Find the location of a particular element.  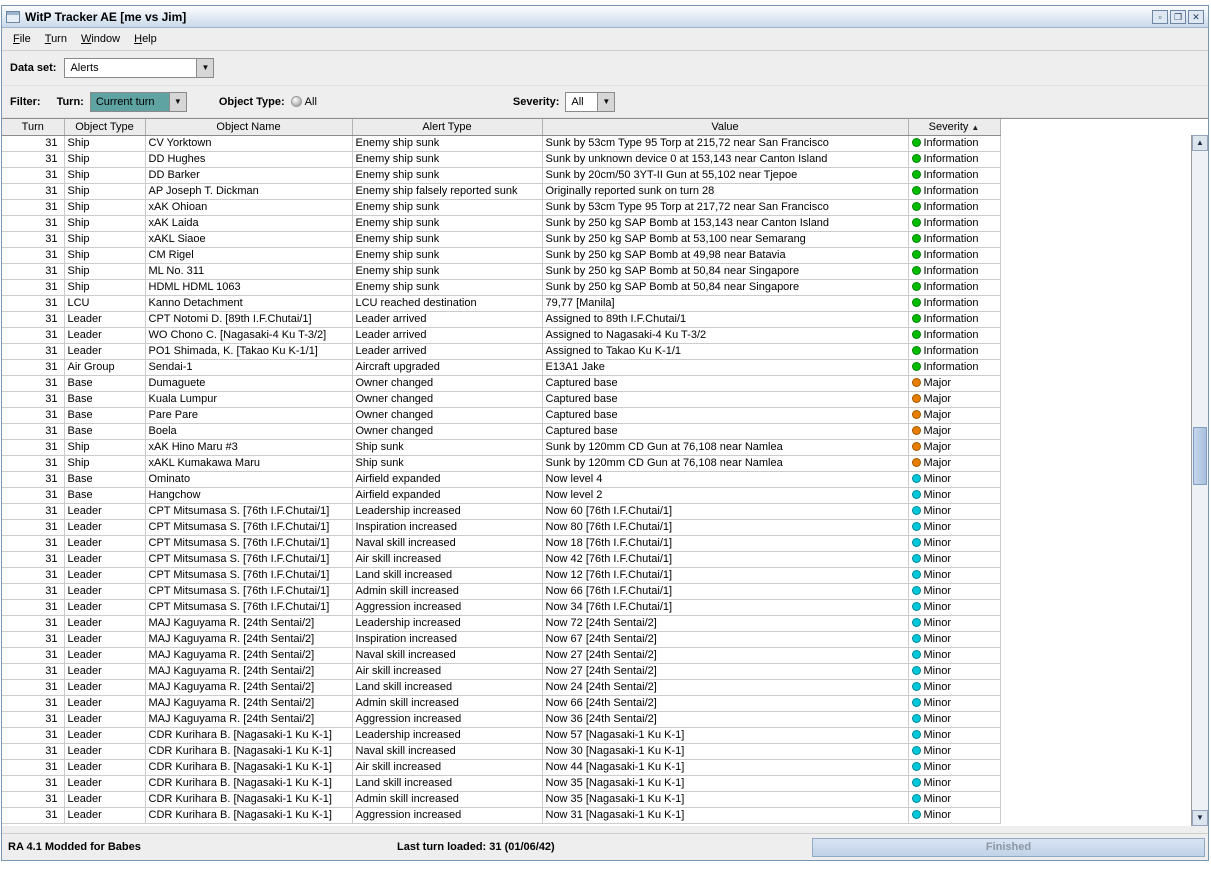

scroll-down-icon: ▼ is located at coordinates (1200, 818).